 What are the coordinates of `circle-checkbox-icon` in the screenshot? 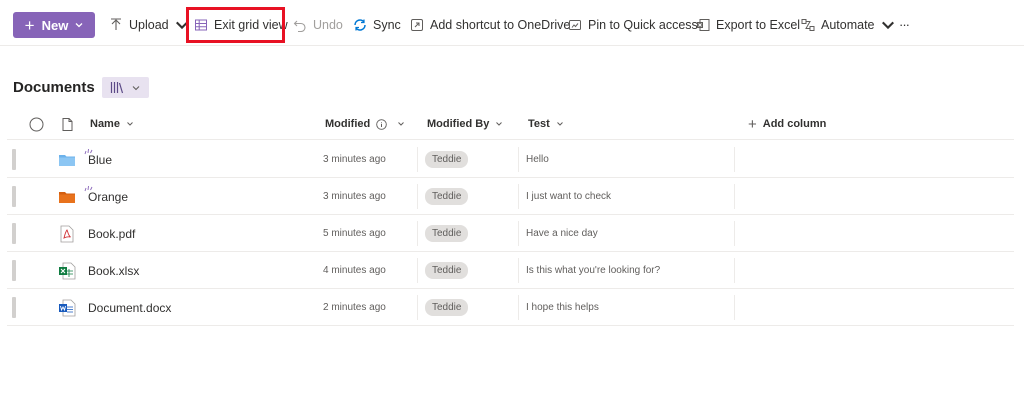 It's located at (36, 124).